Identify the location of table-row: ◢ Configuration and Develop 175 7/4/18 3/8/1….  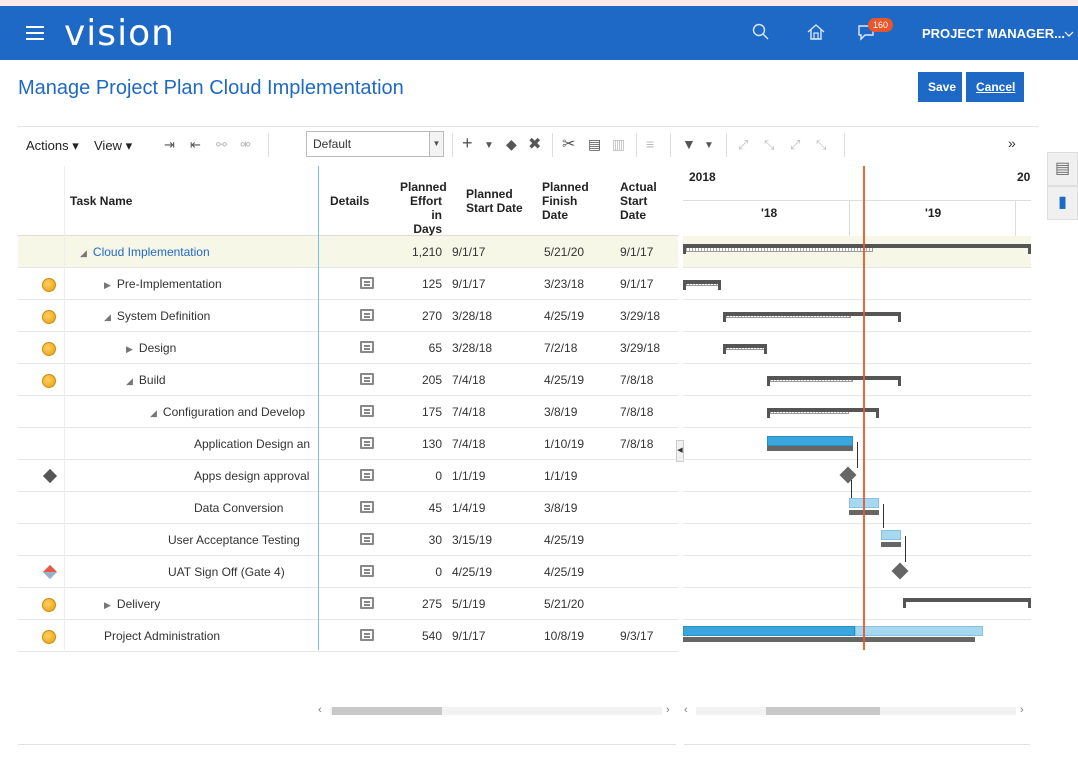
(348, 412).